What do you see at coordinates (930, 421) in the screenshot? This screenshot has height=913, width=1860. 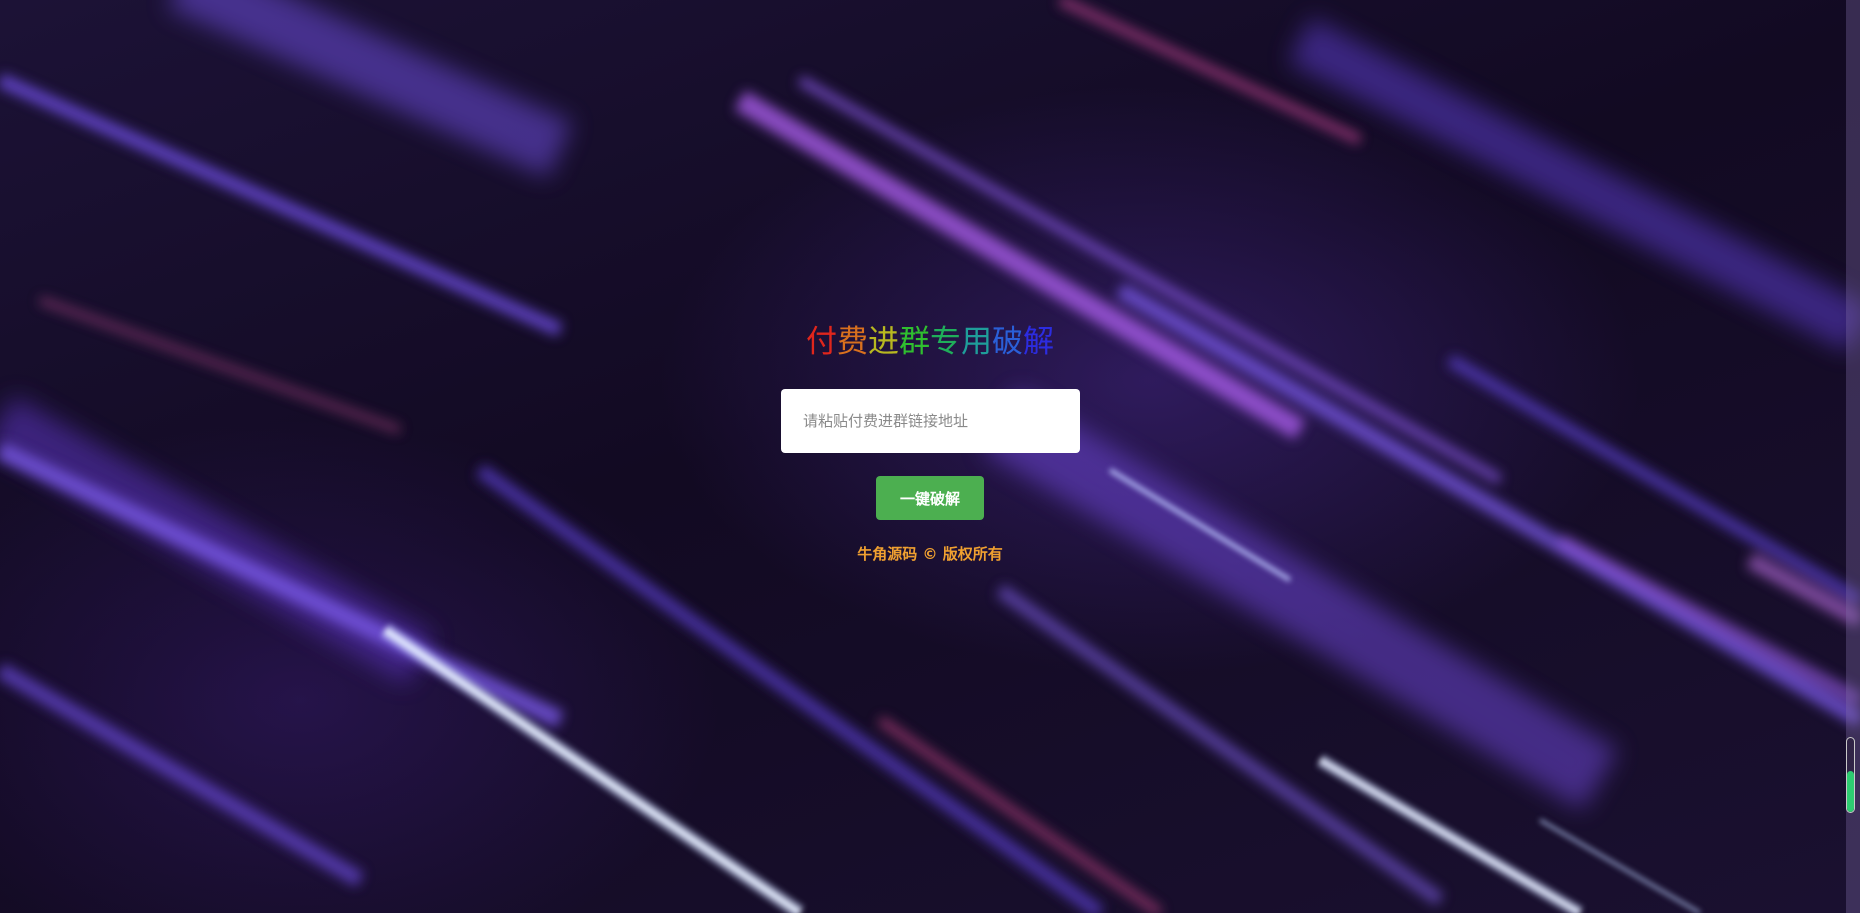 I see `group-link-input` at bounding box center [930, 421].